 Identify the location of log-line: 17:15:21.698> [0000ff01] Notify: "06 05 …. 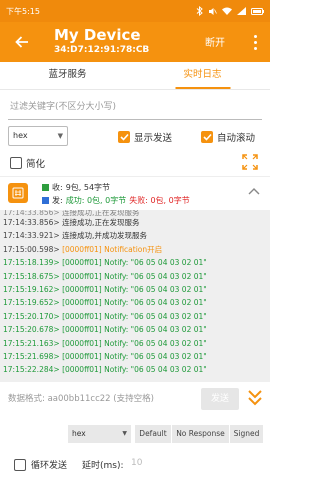
(135, 356).